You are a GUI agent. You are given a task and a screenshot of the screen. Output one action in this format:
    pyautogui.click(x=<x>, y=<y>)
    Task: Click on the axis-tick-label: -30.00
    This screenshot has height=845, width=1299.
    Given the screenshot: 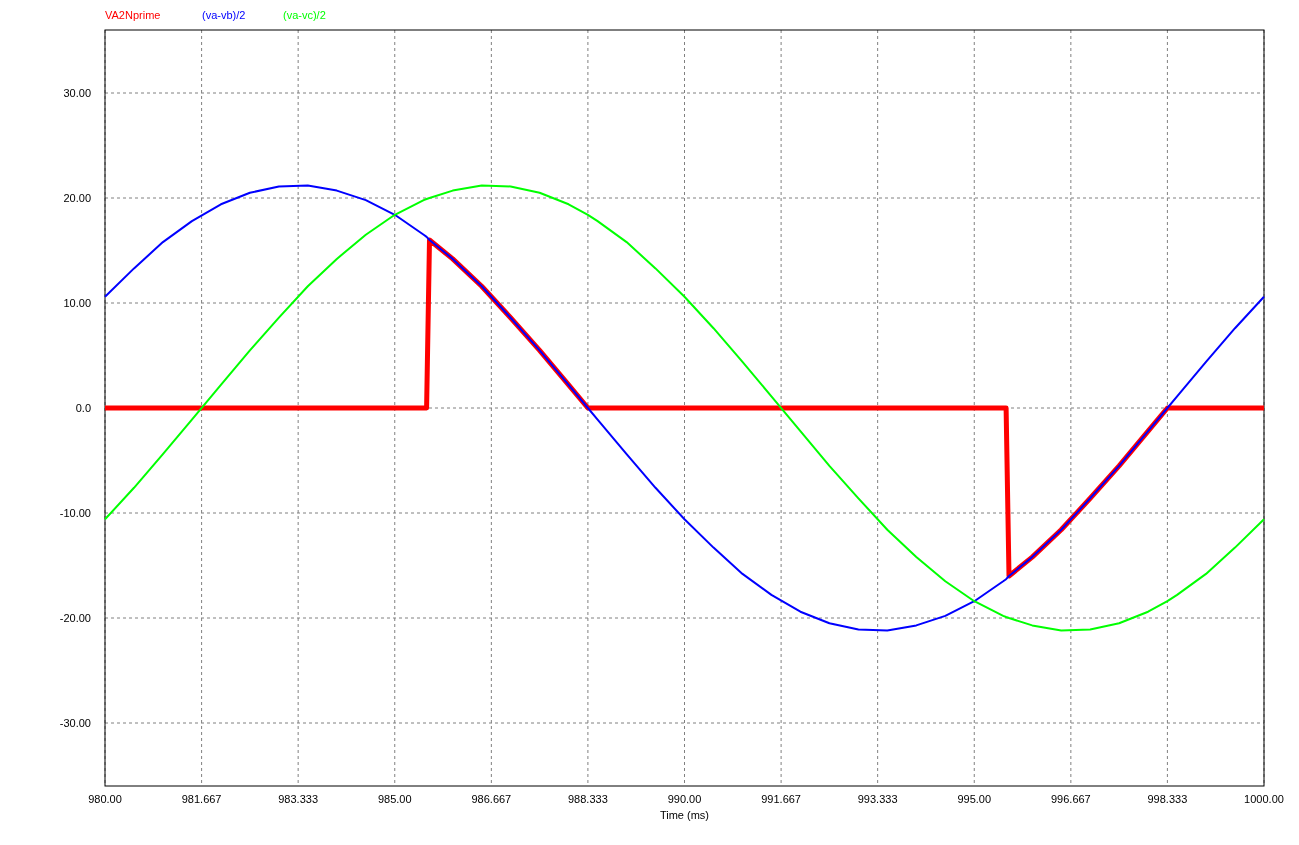 What is the action you would take?
    pyautogui.click(x=75, y=723)
    